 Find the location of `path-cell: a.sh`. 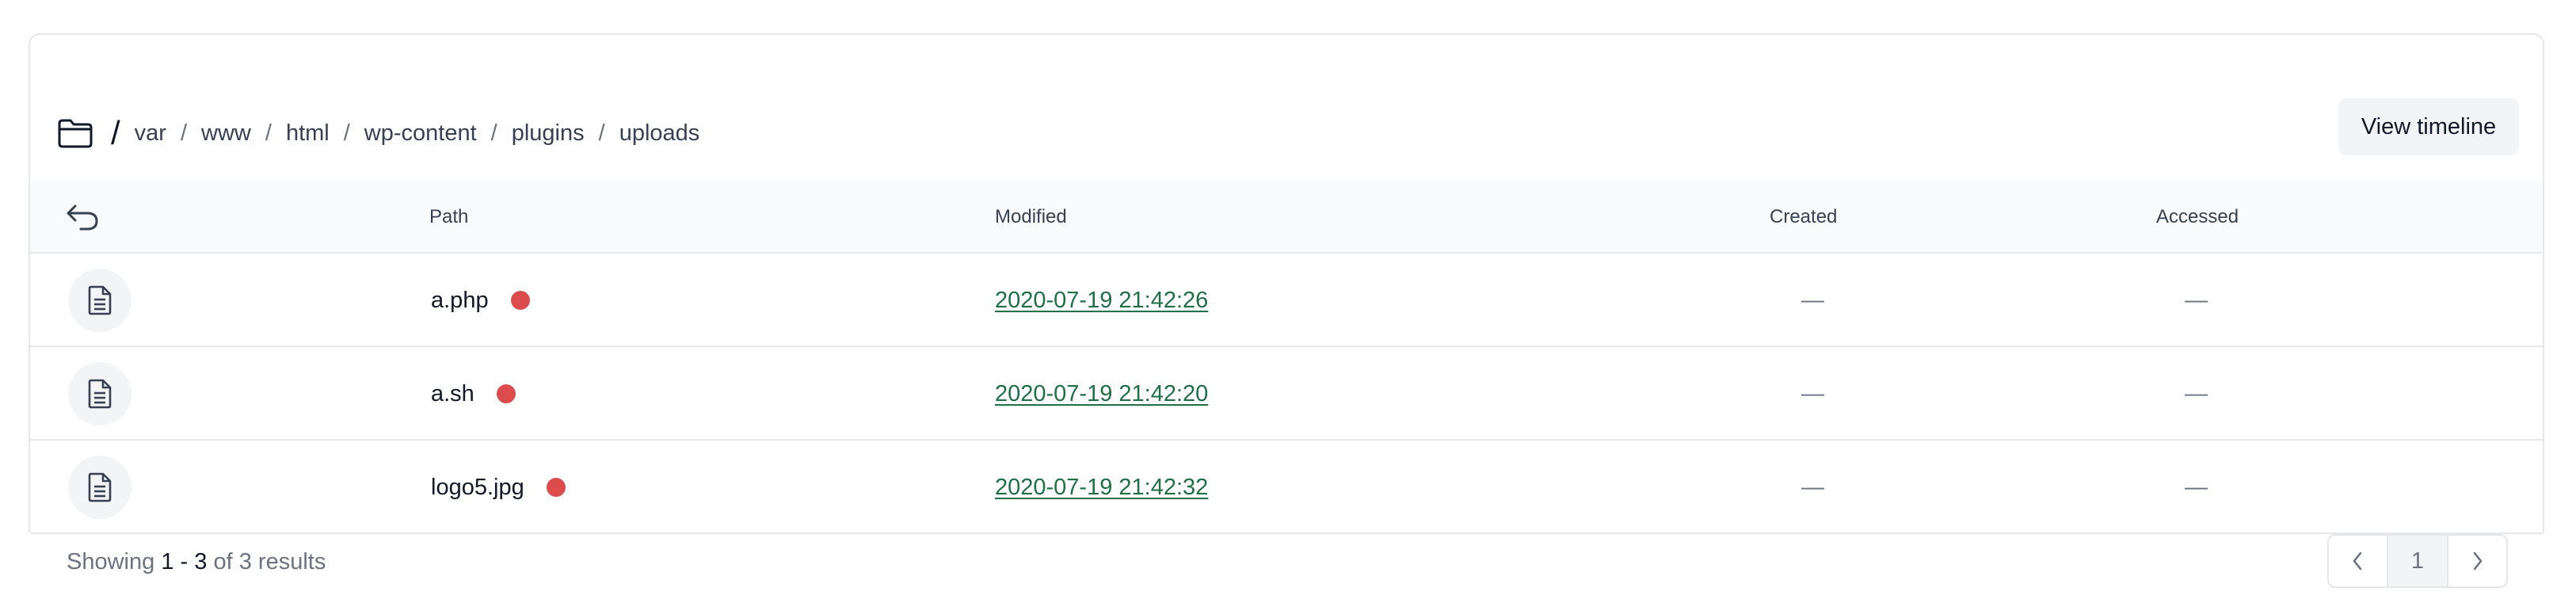

path-cell: a.sh is located at coordinates (473, 394).